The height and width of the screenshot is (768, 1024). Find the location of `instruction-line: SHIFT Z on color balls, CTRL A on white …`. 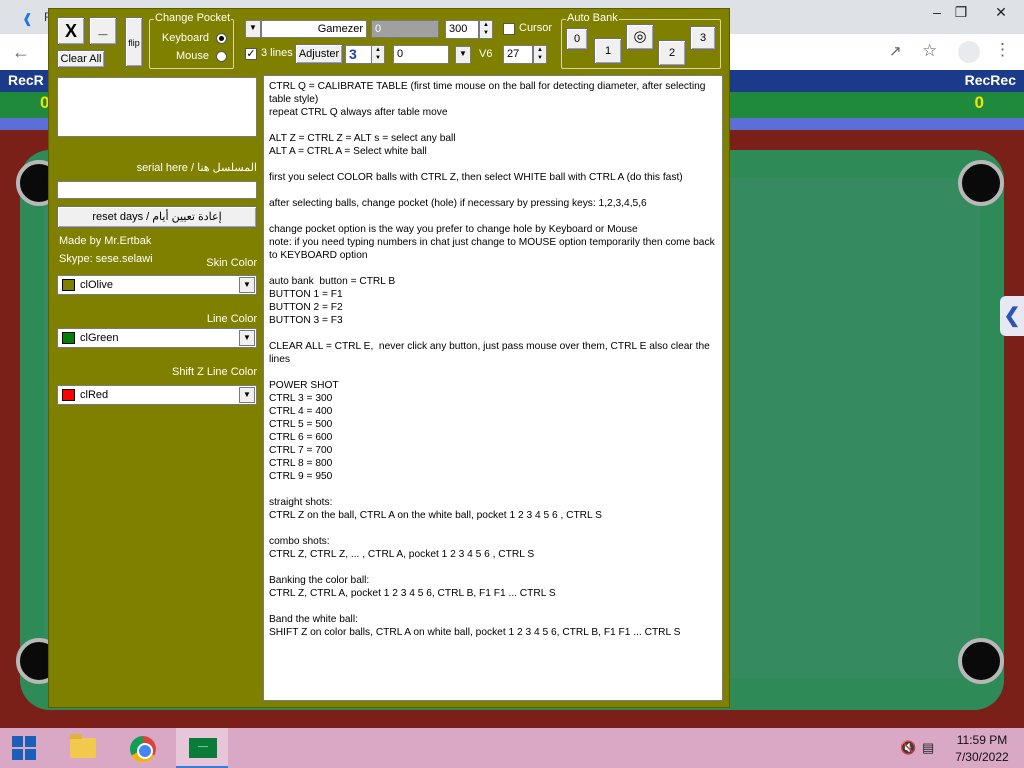

instruction-line: SHIFT Z on color balls, CTRL A on white … is located at coordinates (475, 632).